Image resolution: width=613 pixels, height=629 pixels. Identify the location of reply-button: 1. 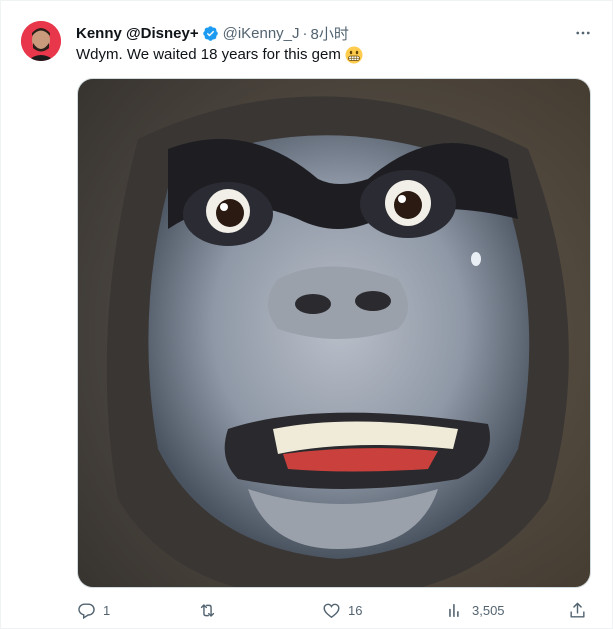
(93, 610).